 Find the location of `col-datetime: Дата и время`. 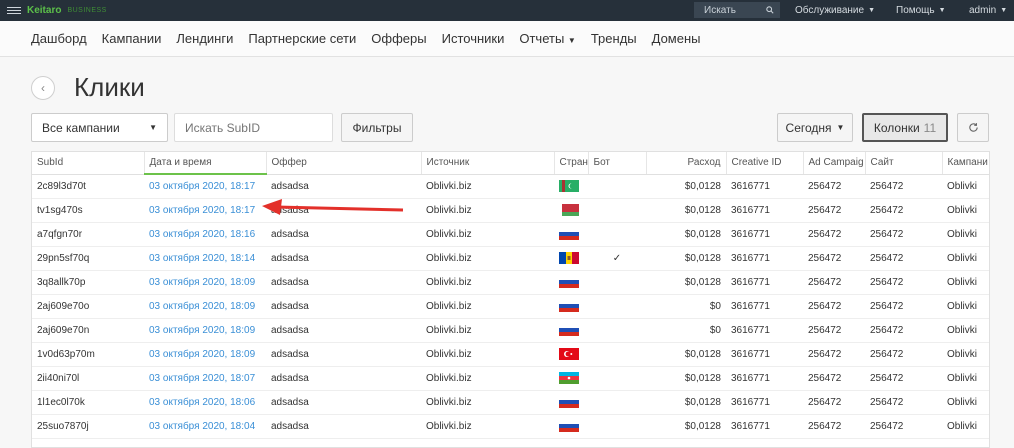

col-datetime: Дата и время is located at coordinates (205, 163).